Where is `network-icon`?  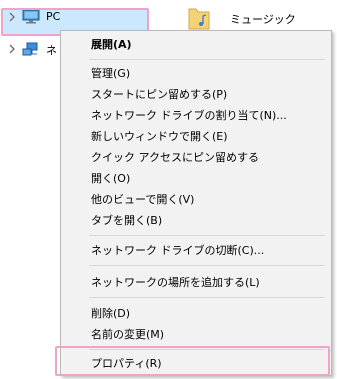
network-icon is located at coordinates (30, 49).